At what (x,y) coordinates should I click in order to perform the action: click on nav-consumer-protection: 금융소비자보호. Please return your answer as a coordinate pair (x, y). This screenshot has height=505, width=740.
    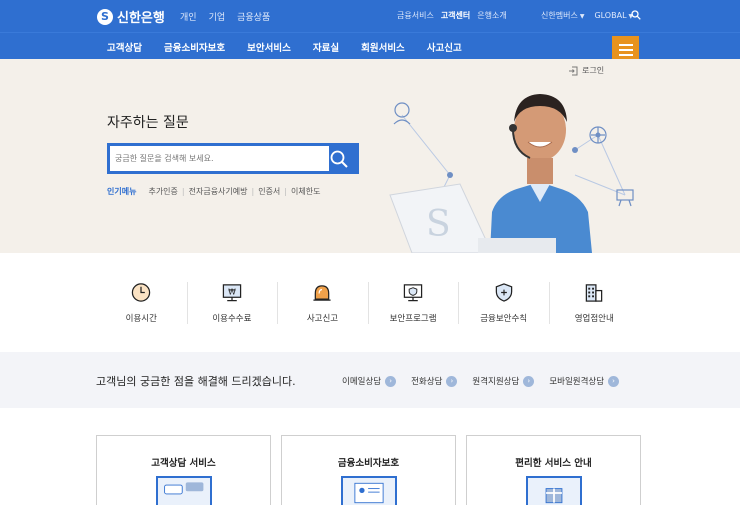
    Looking at the image, I should click on (194, 47).